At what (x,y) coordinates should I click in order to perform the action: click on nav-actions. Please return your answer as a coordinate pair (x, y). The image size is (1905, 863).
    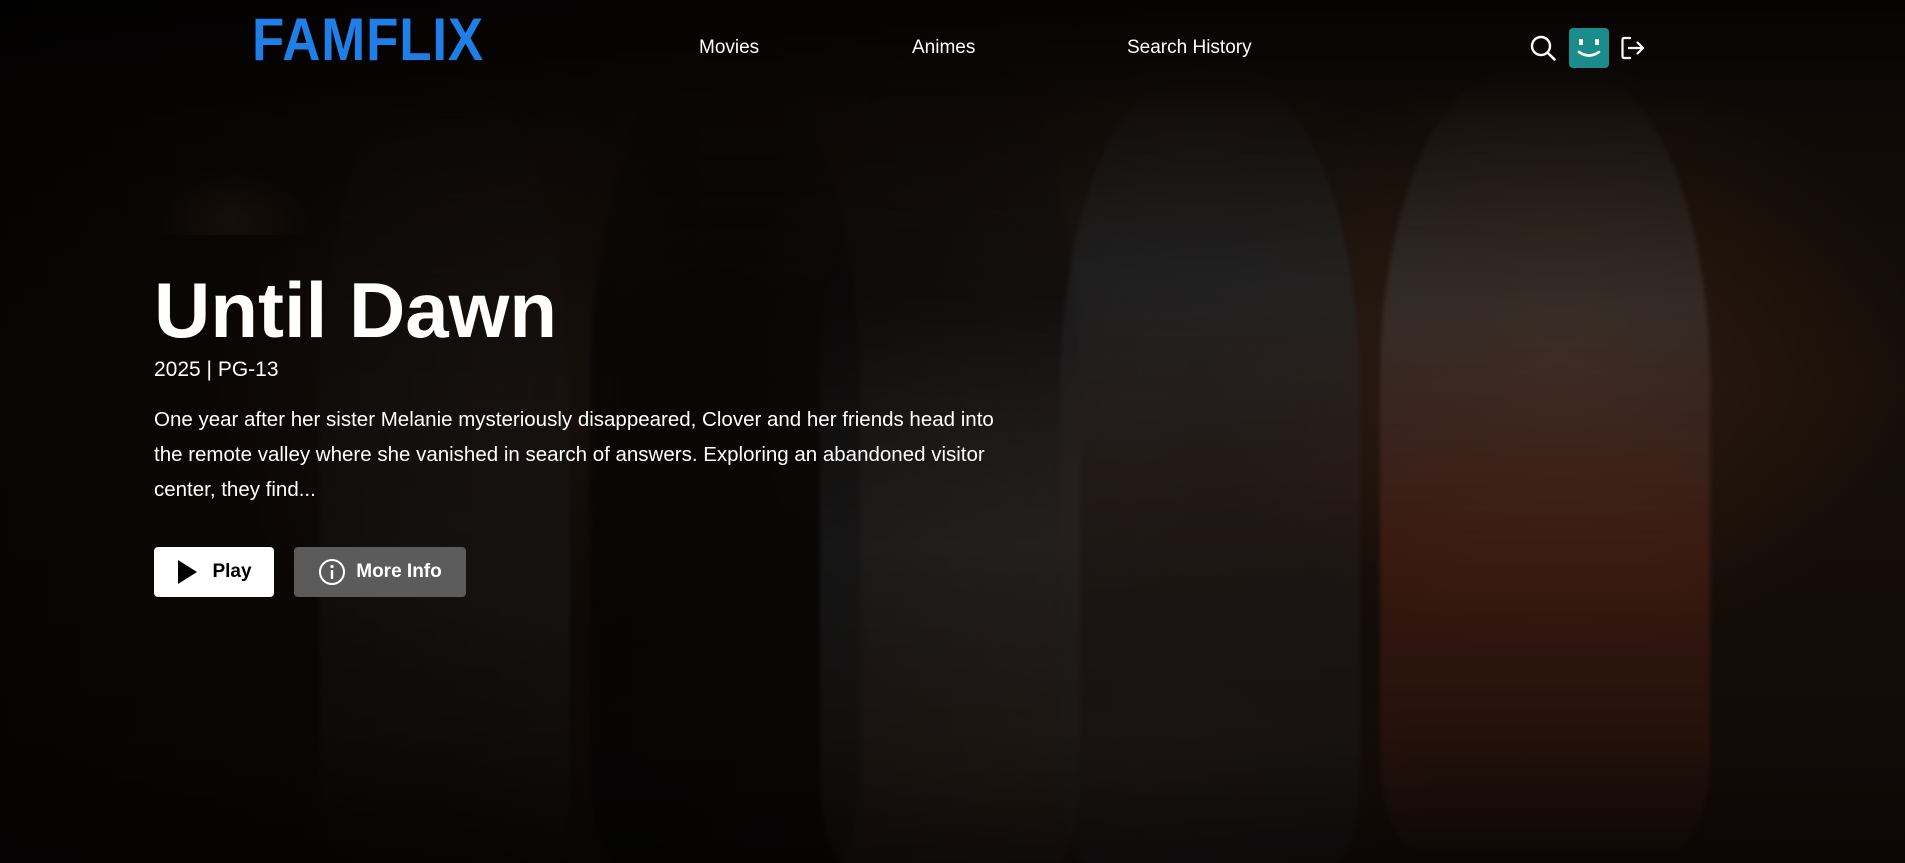
    Looking at the image, I should click on (1588, 48).